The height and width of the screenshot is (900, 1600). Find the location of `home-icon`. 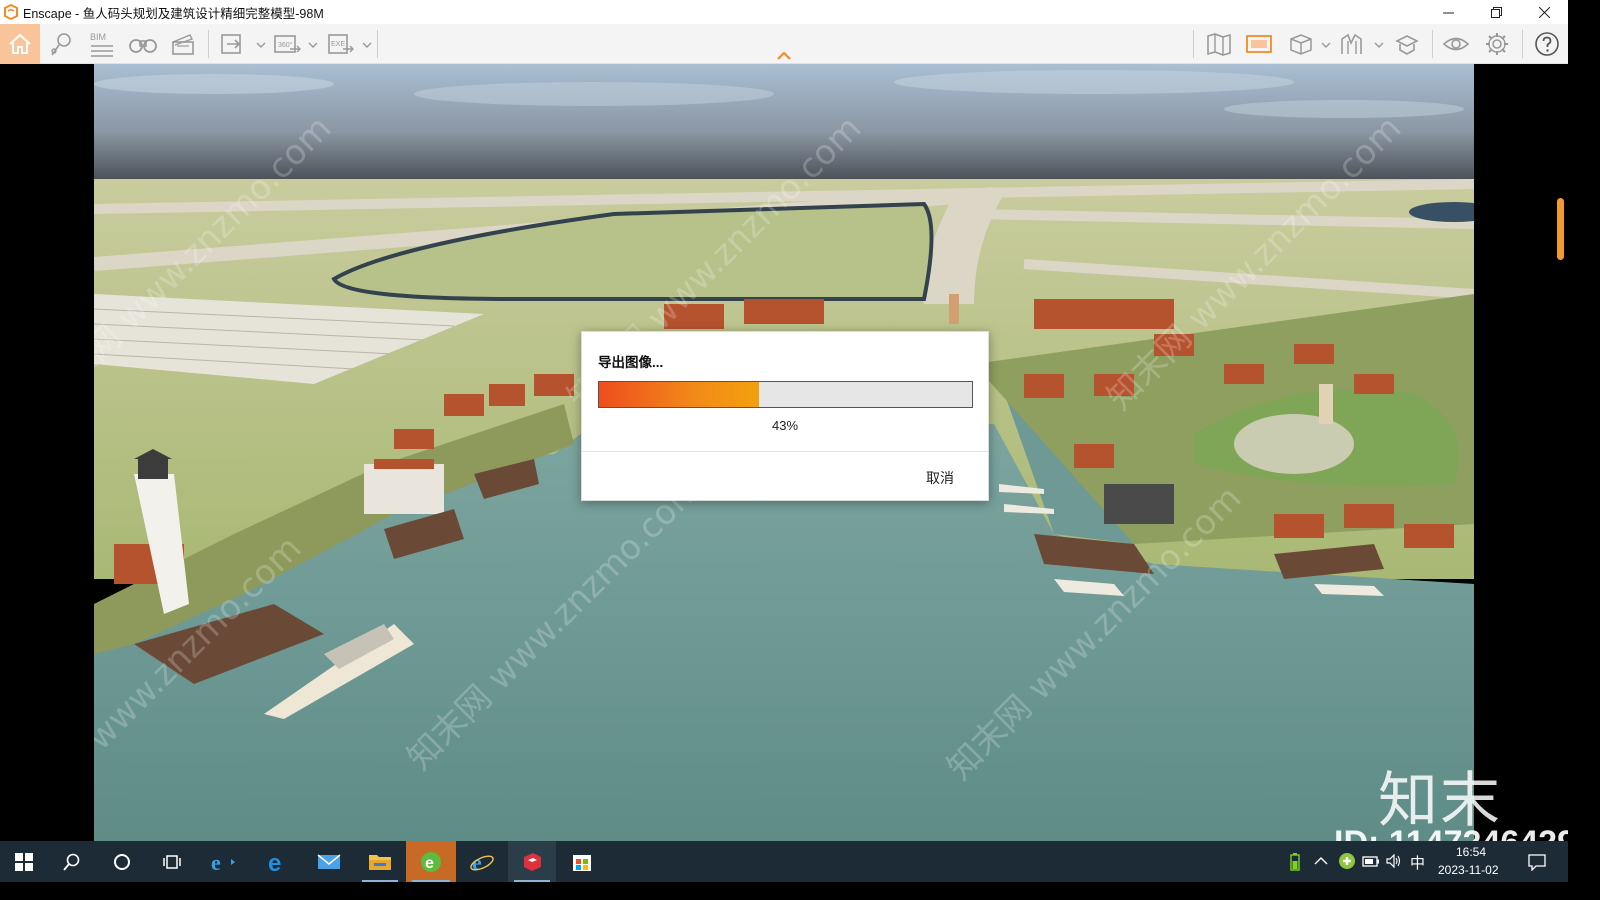

home-icon is located at coordinates (20, 43).